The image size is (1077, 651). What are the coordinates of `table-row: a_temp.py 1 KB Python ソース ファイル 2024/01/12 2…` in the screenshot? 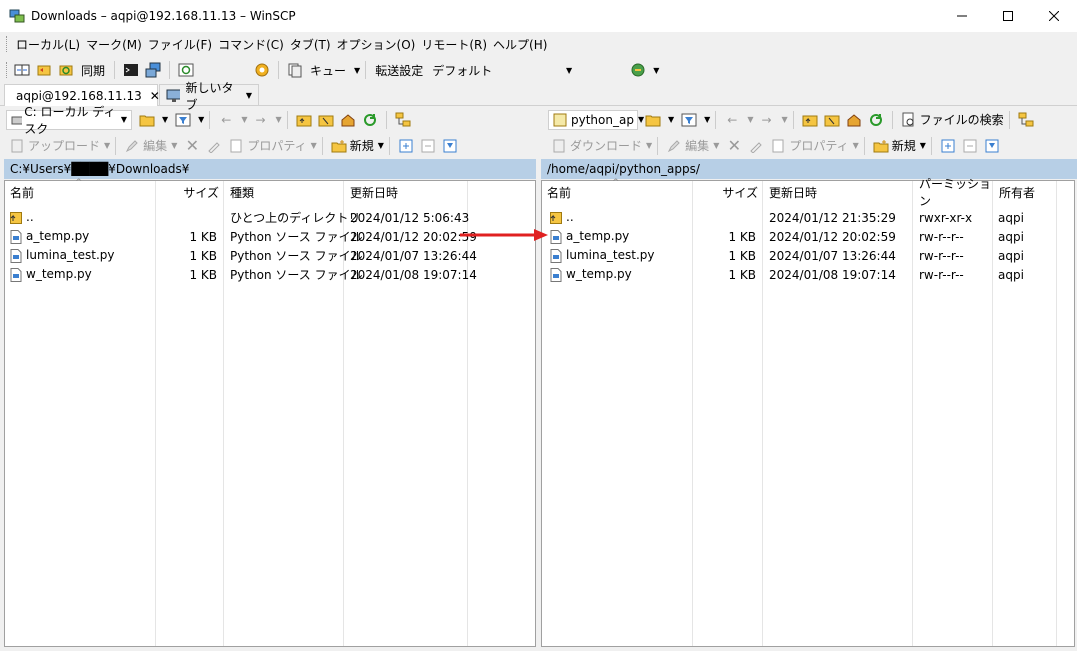 It's located at (270, 236).